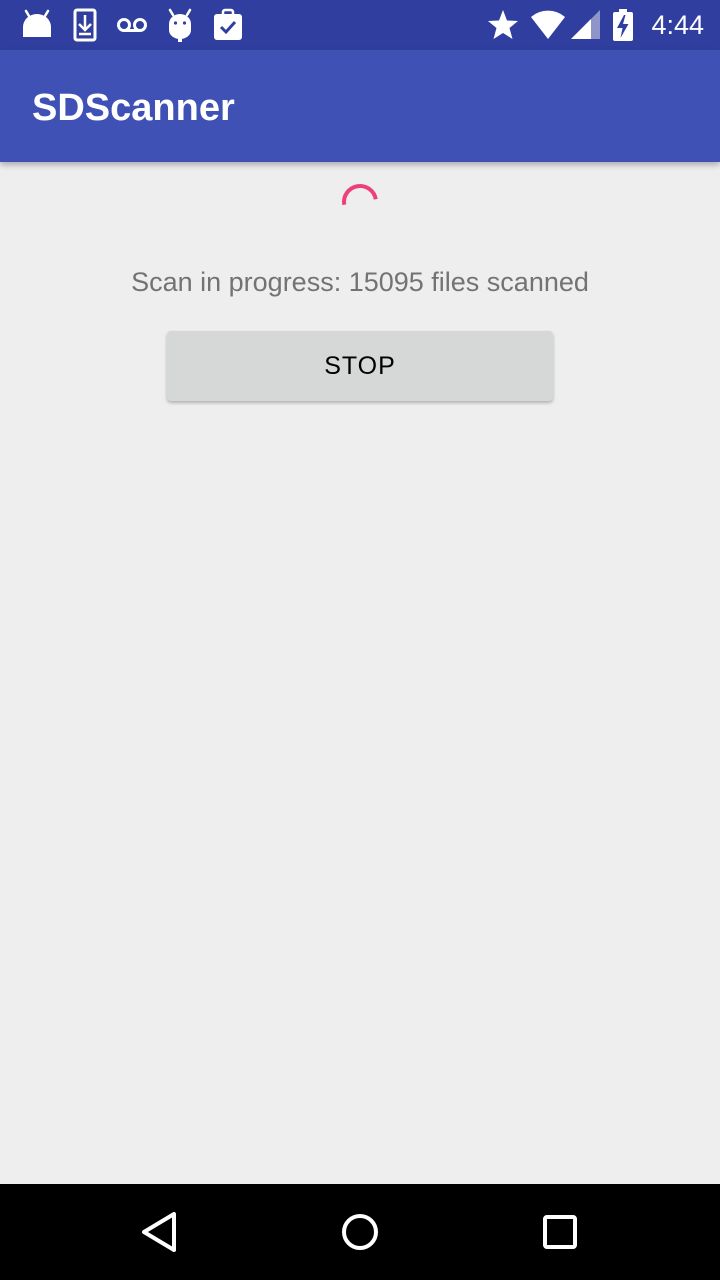  I want to click on battery-charging-icon, so click(623, 25).